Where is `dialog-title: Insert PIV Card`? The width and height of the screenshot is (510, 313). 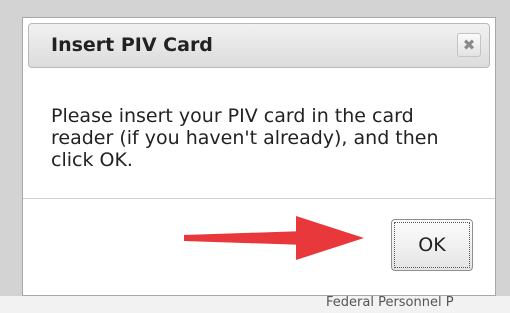
dialog-title: Insert PIV Card is located at coordinates (132, 45).